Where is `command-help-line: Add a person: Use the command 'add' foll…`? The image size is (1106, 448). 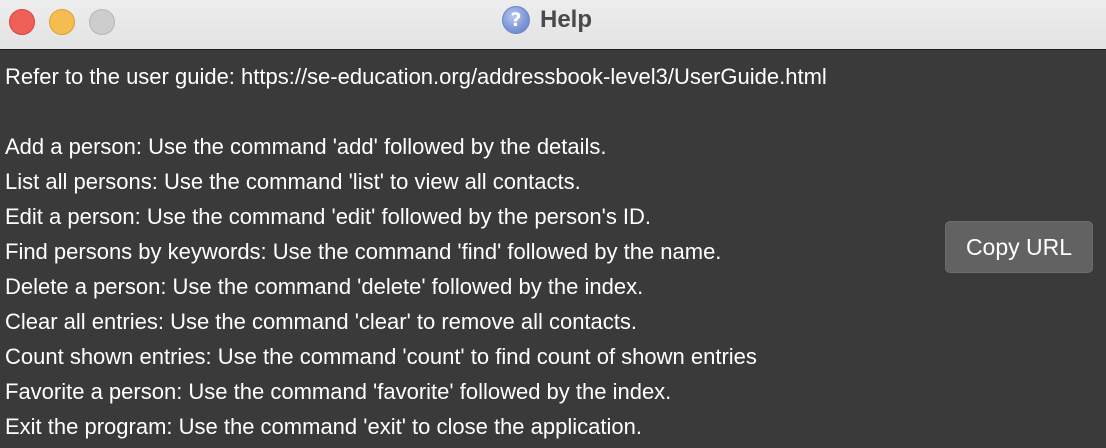 command-help-line: Add a person: Use the command 'add' foll… is located at coordinates (306, 146).